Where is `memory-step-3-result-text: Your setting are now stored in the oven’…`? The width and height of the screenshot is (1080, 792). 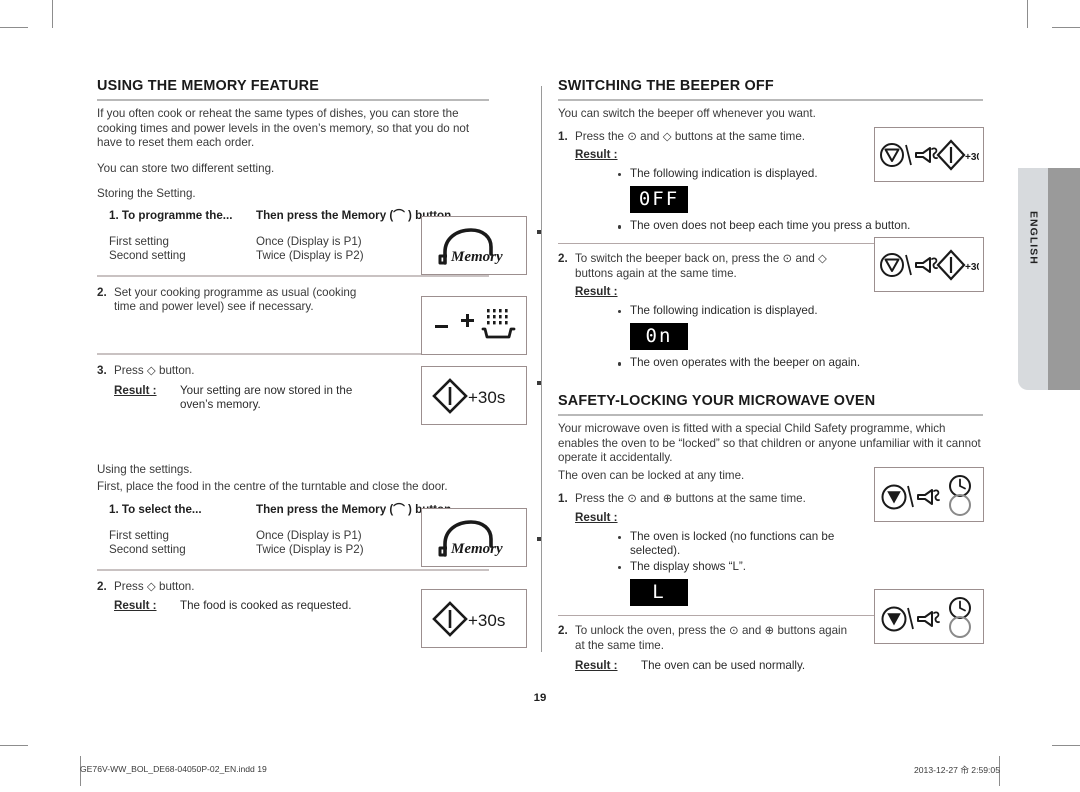 memory-step-3-result-text: Your setting are now stored in the oven’… is located at coordinates (266, 397).